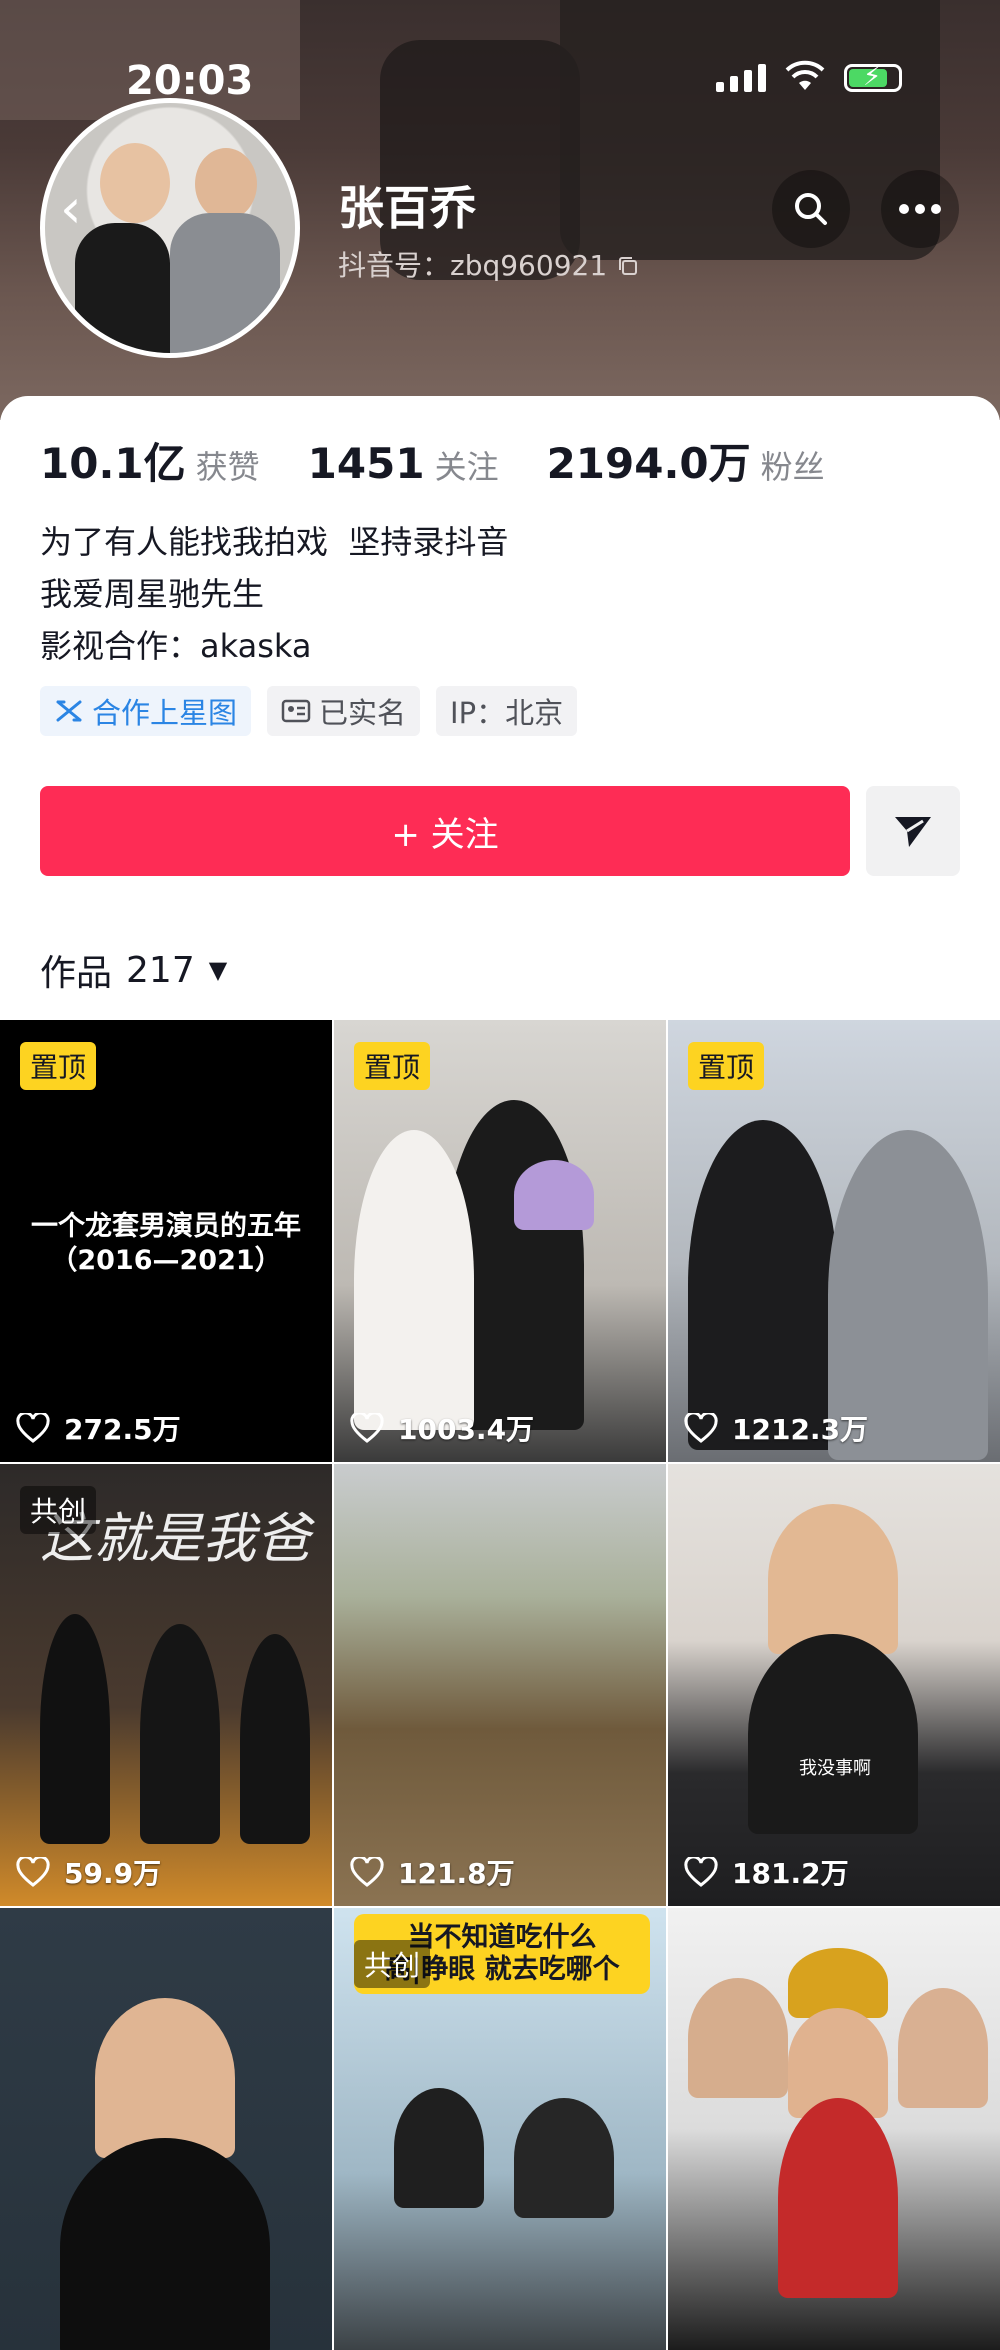 The image size is (1000, 2350). Describe the element at coordinates (166, 1244) in the screenshot. I see `video-title: 一个龙套男演员的五年 （2016—2021）` at that location.